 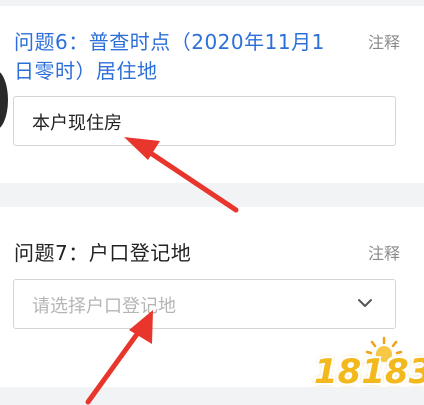 What do you see at coordinates (77, 123) in the screenshot?
I see `question6-answer-value: 本户现住房` at bounding box center [77, 123].